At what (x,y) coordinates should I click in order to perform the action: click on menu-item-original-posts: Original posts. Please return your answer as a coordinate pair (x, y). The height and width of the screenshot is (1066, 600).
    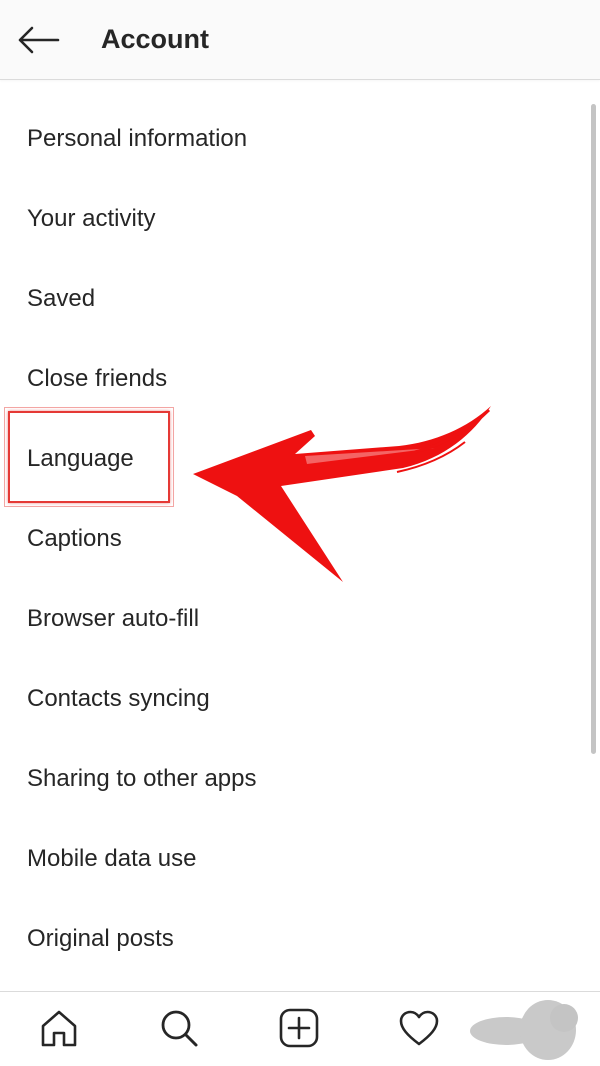
    Looking at the image, I should click on (295, 939).